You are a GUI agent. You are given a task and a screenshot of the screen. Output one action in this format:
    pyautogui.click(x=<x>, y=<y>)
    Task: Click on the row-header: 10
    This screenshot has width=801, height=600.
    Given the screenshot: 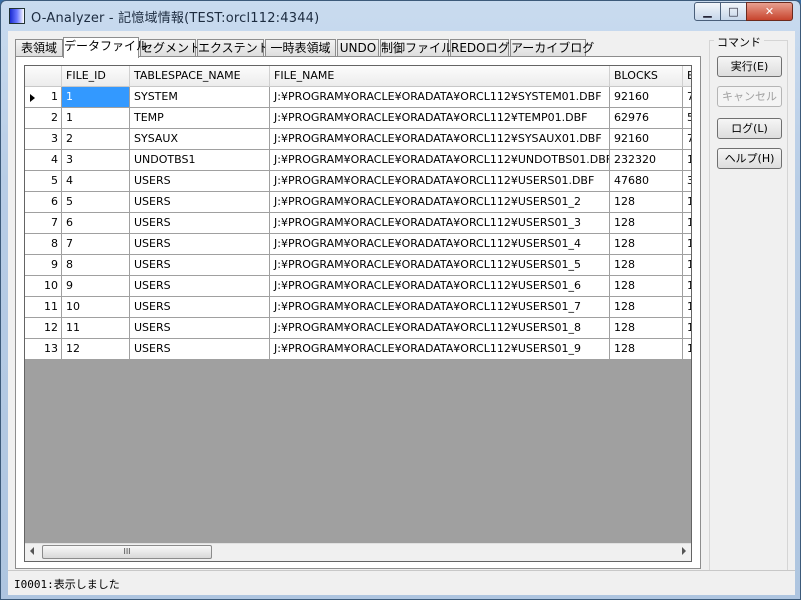 What is the action you would take?
    pyautogui.click(x=43, y=286)
    